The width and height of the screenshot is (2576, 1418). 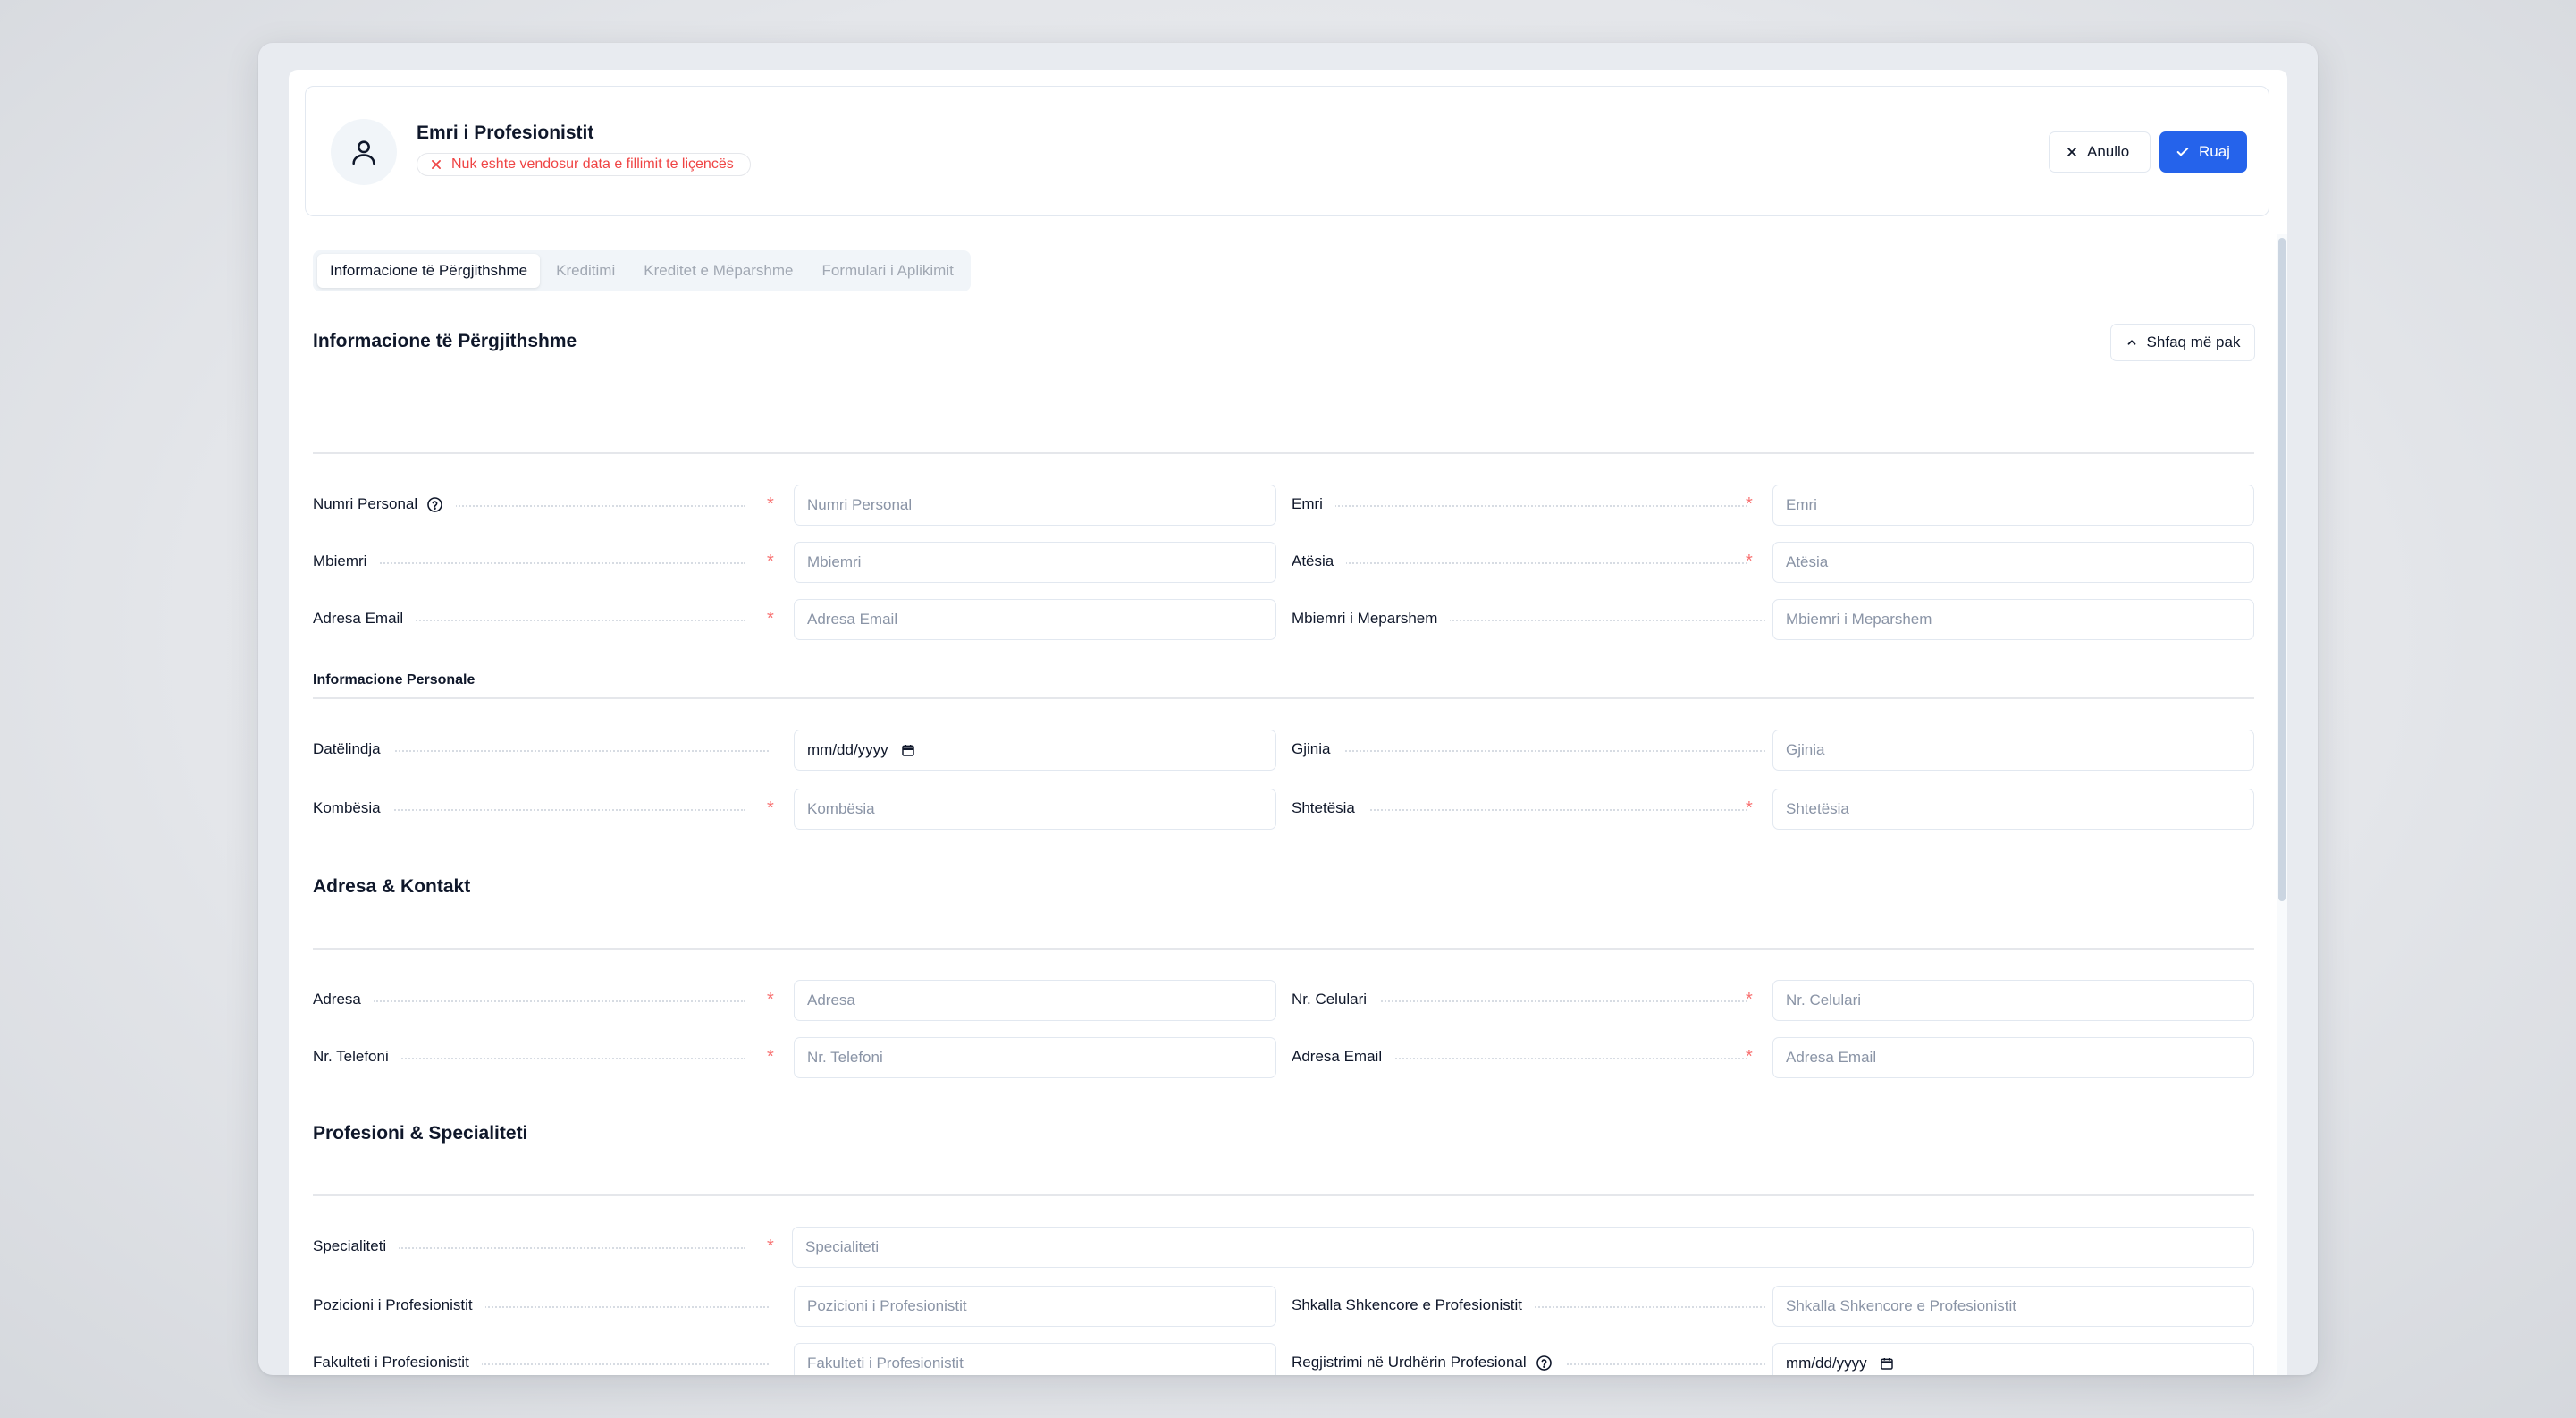 What do you see at coordinates (2013, 809) in the screenshot?
I see `citizenship-input` at bounding box center [2013, 809].